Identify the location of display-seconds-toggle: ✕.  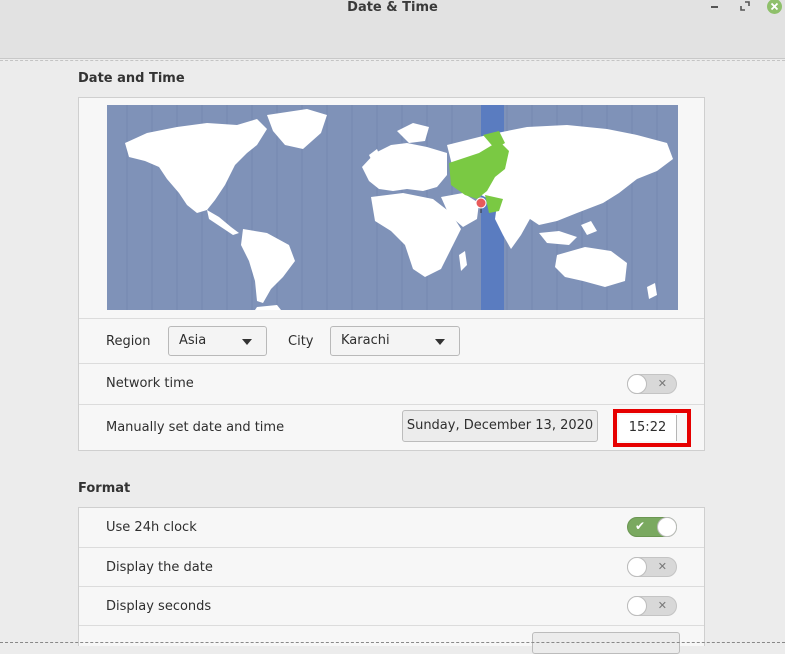
(652, 606).